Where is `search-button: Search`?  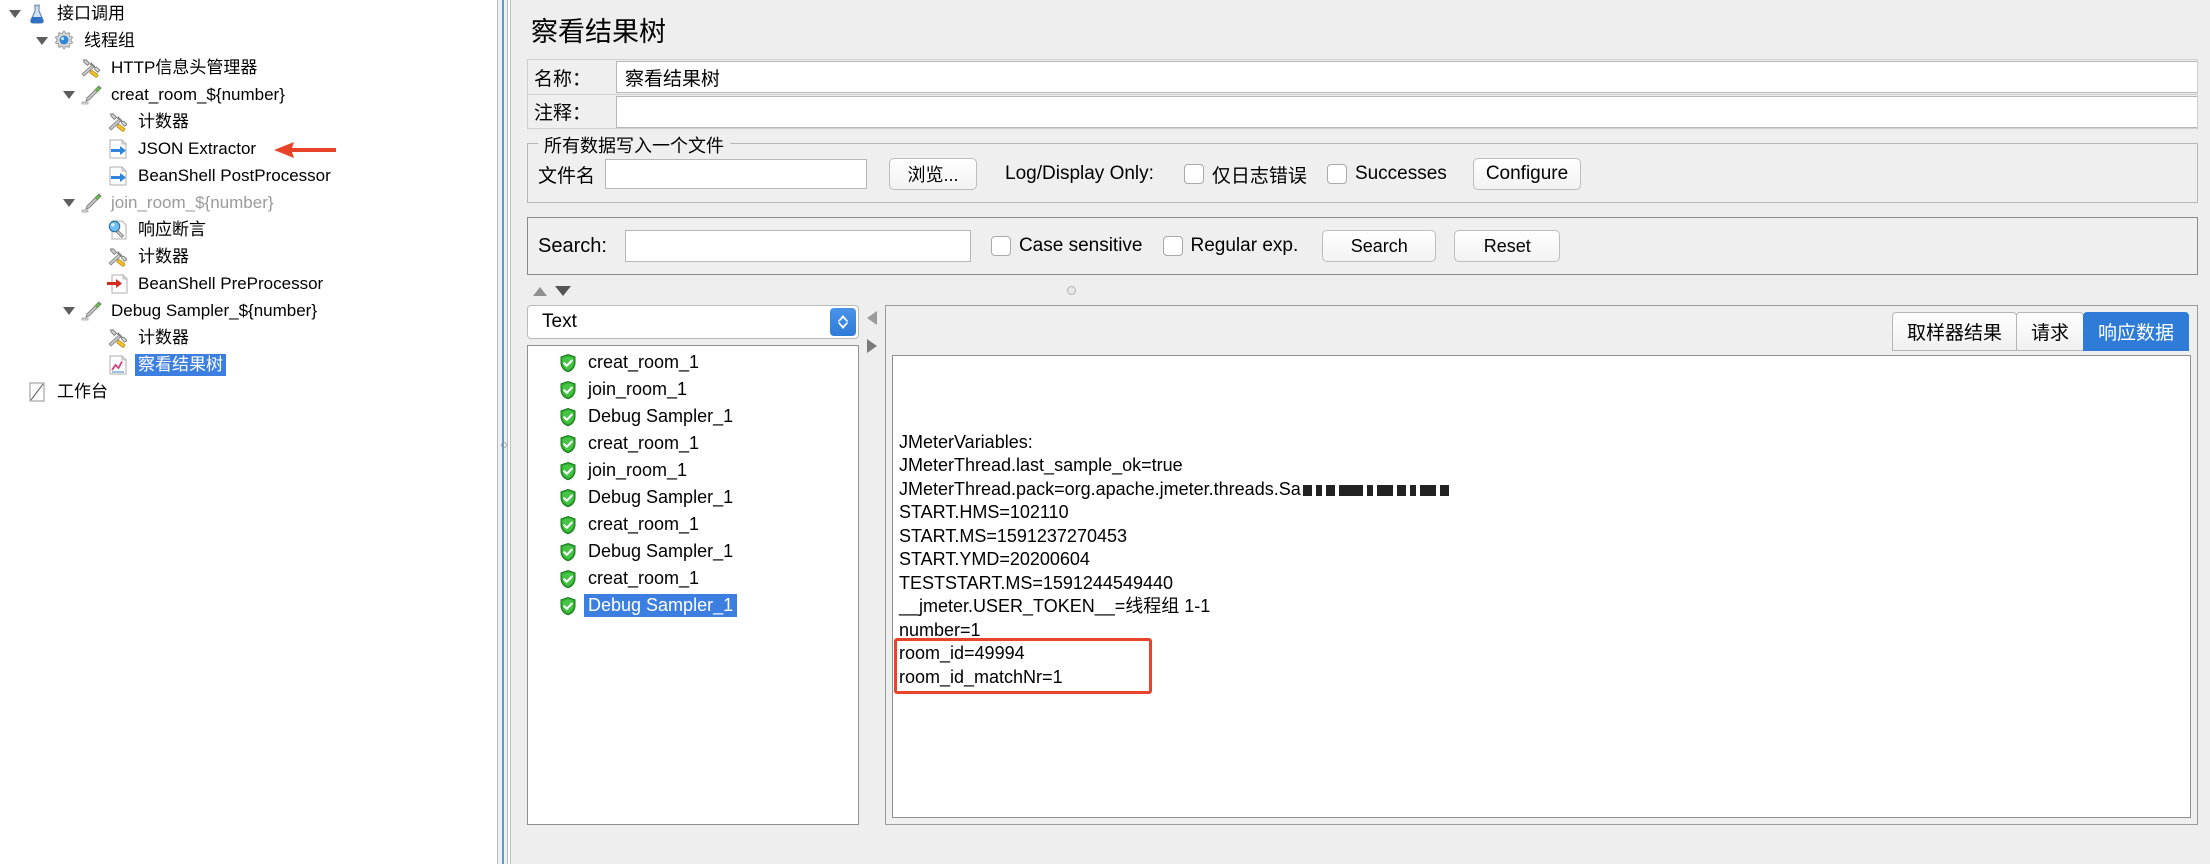 search-button: Search is located at coordinates (1379, 246).